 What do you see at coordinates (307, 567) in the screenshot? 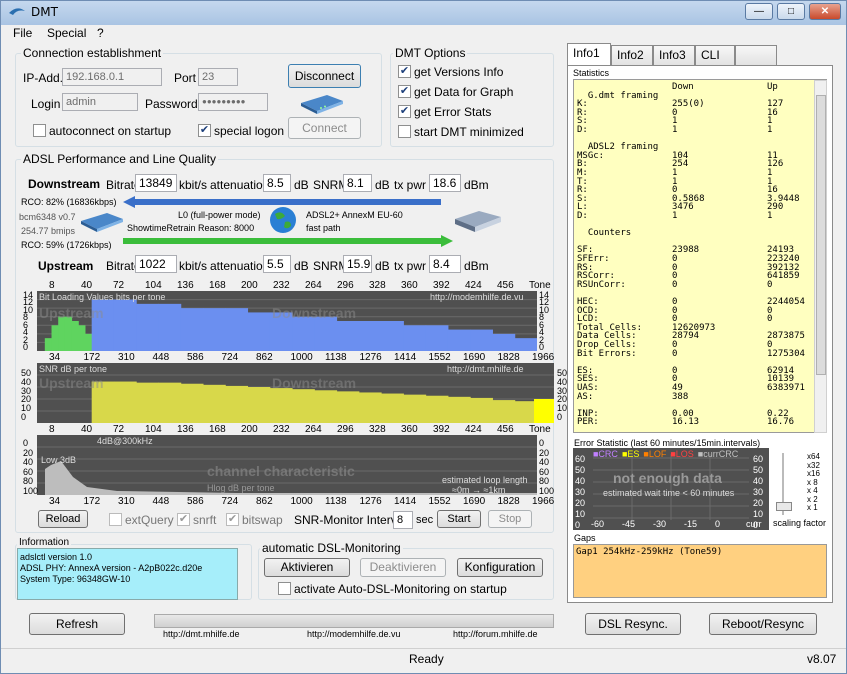
I see `activate-button: Aktivieren` at bounding box center [307, 567].